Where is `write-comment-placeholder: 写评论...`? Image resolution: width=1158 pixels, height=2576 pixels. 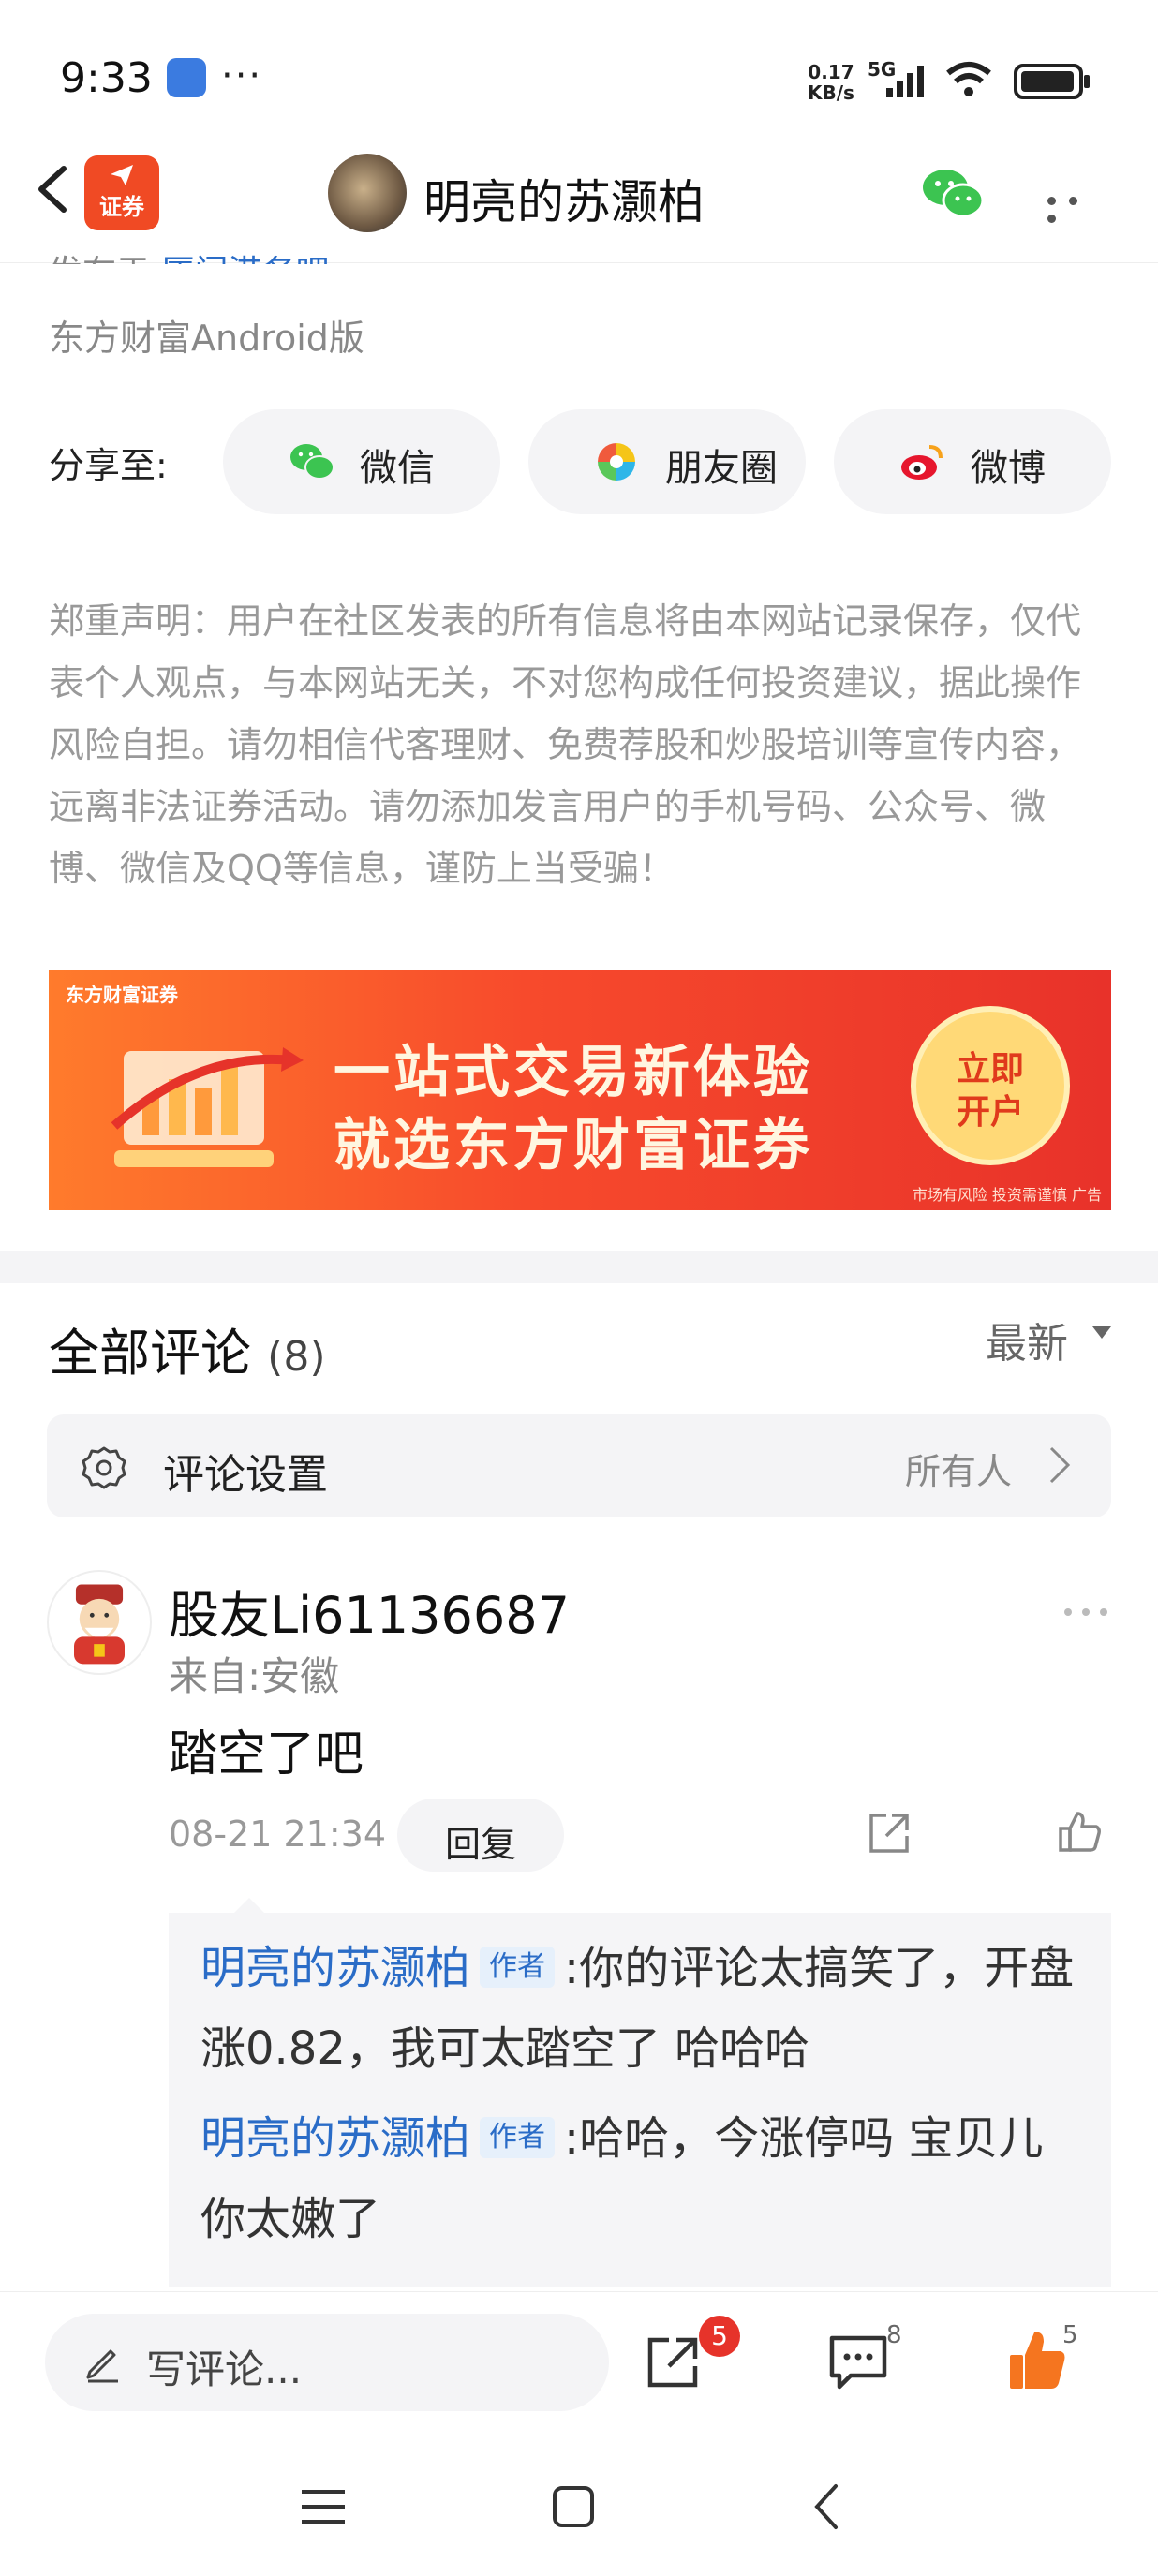
write-comment-placeholder: 写评论... is located at coordinates (224, 2369).